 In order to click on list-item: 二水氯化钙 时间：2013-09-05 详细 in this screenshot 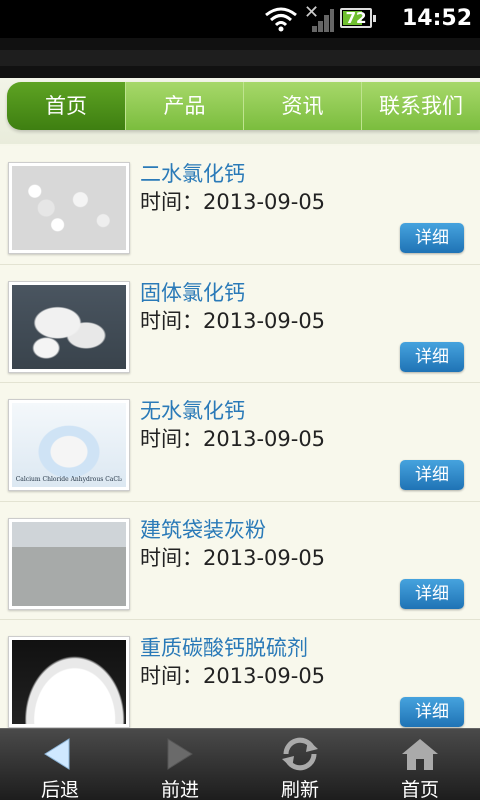, I will do `click(240, 205)`.